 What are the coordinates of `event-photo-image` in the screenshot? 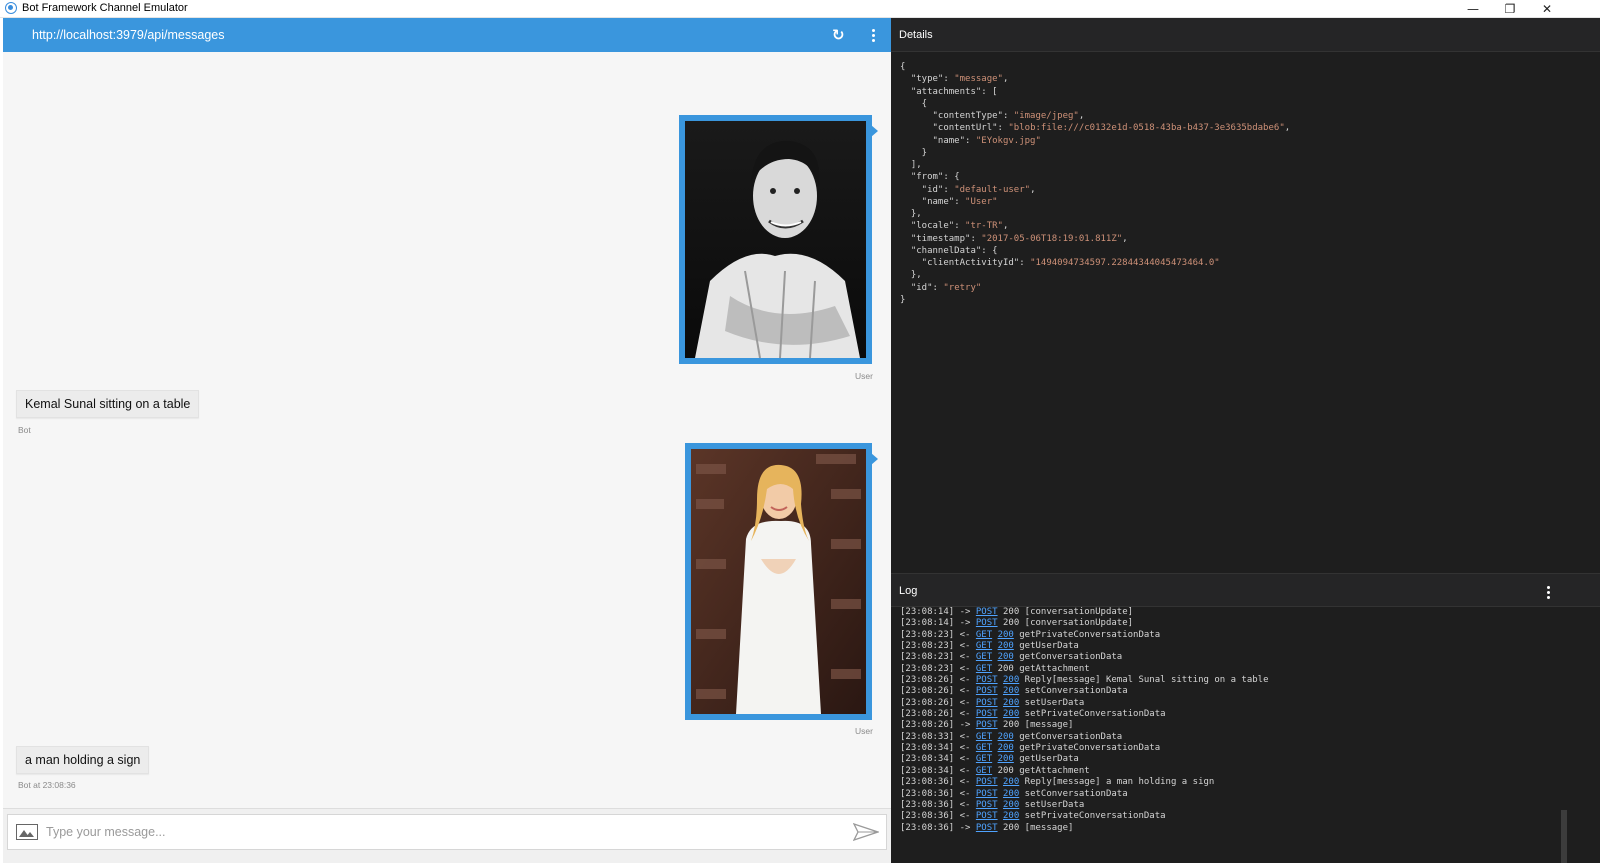 It's located at (778, 581).